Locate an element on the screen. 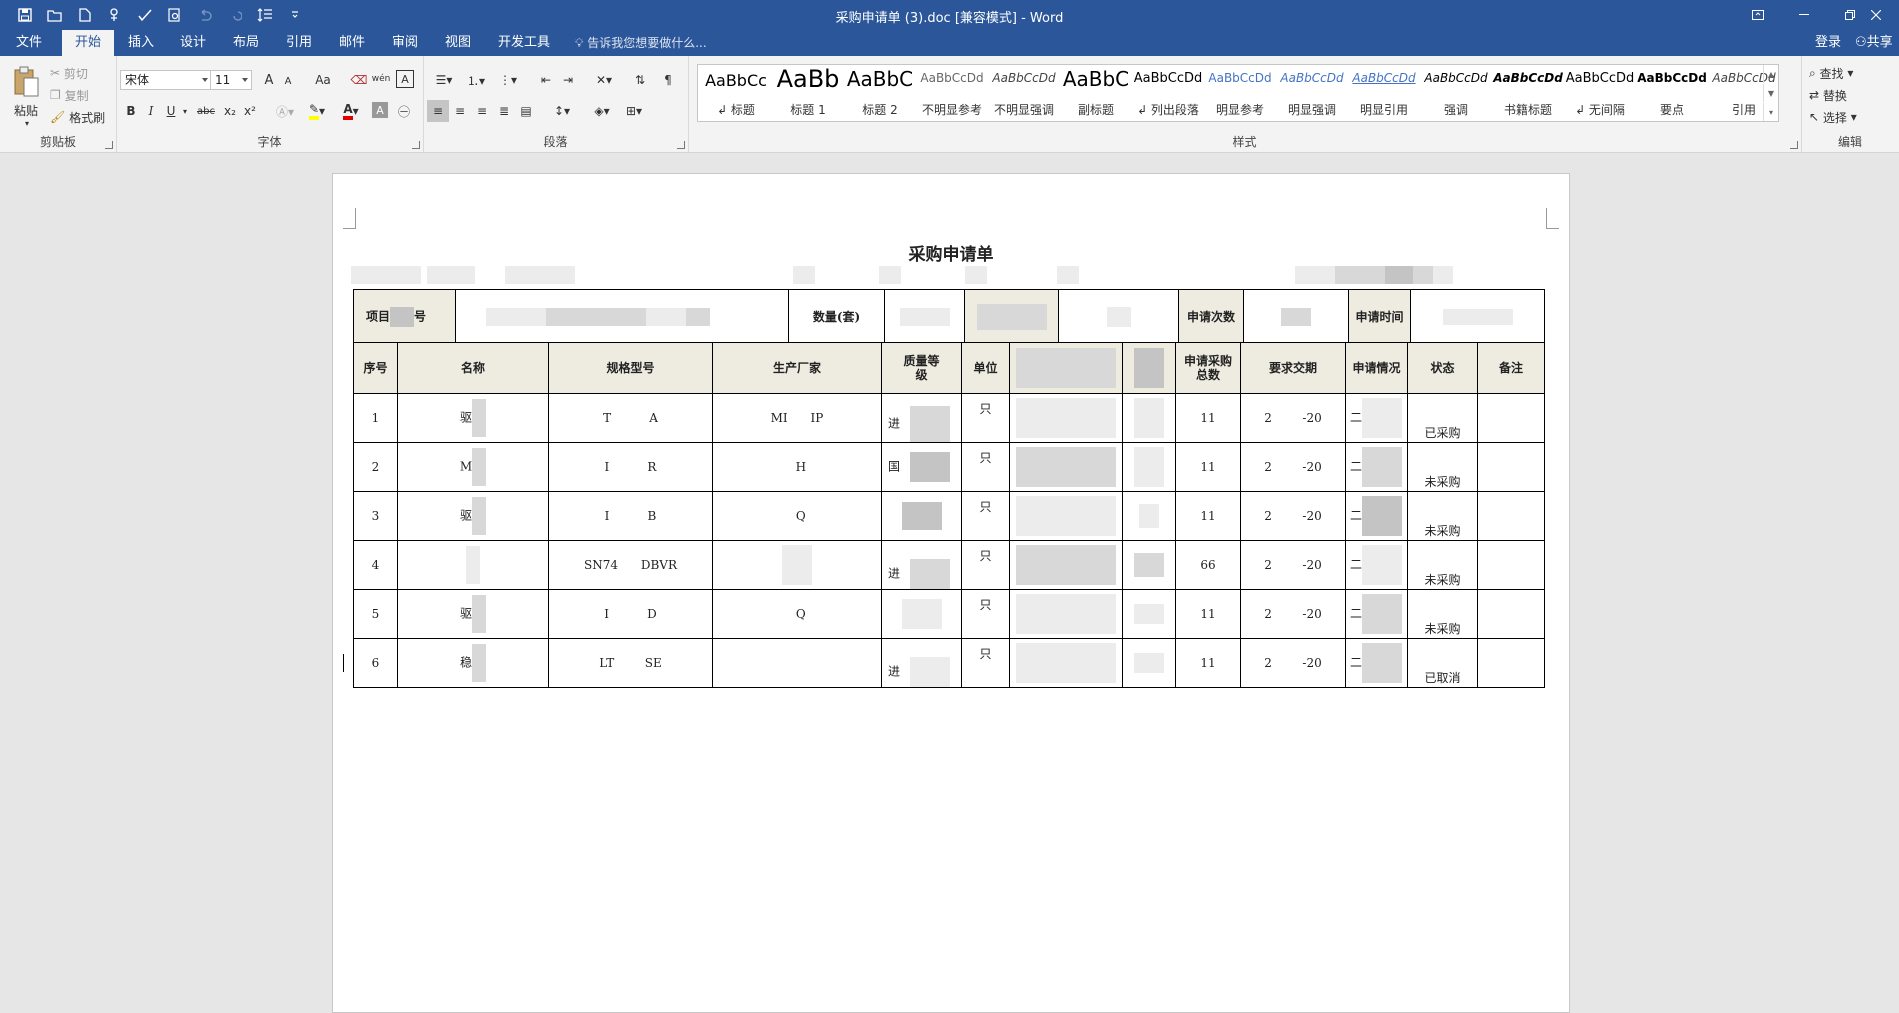 The image size is (1899, 1013). paste-dropdown-icon: ▾ is located at coordinates (27, 123).